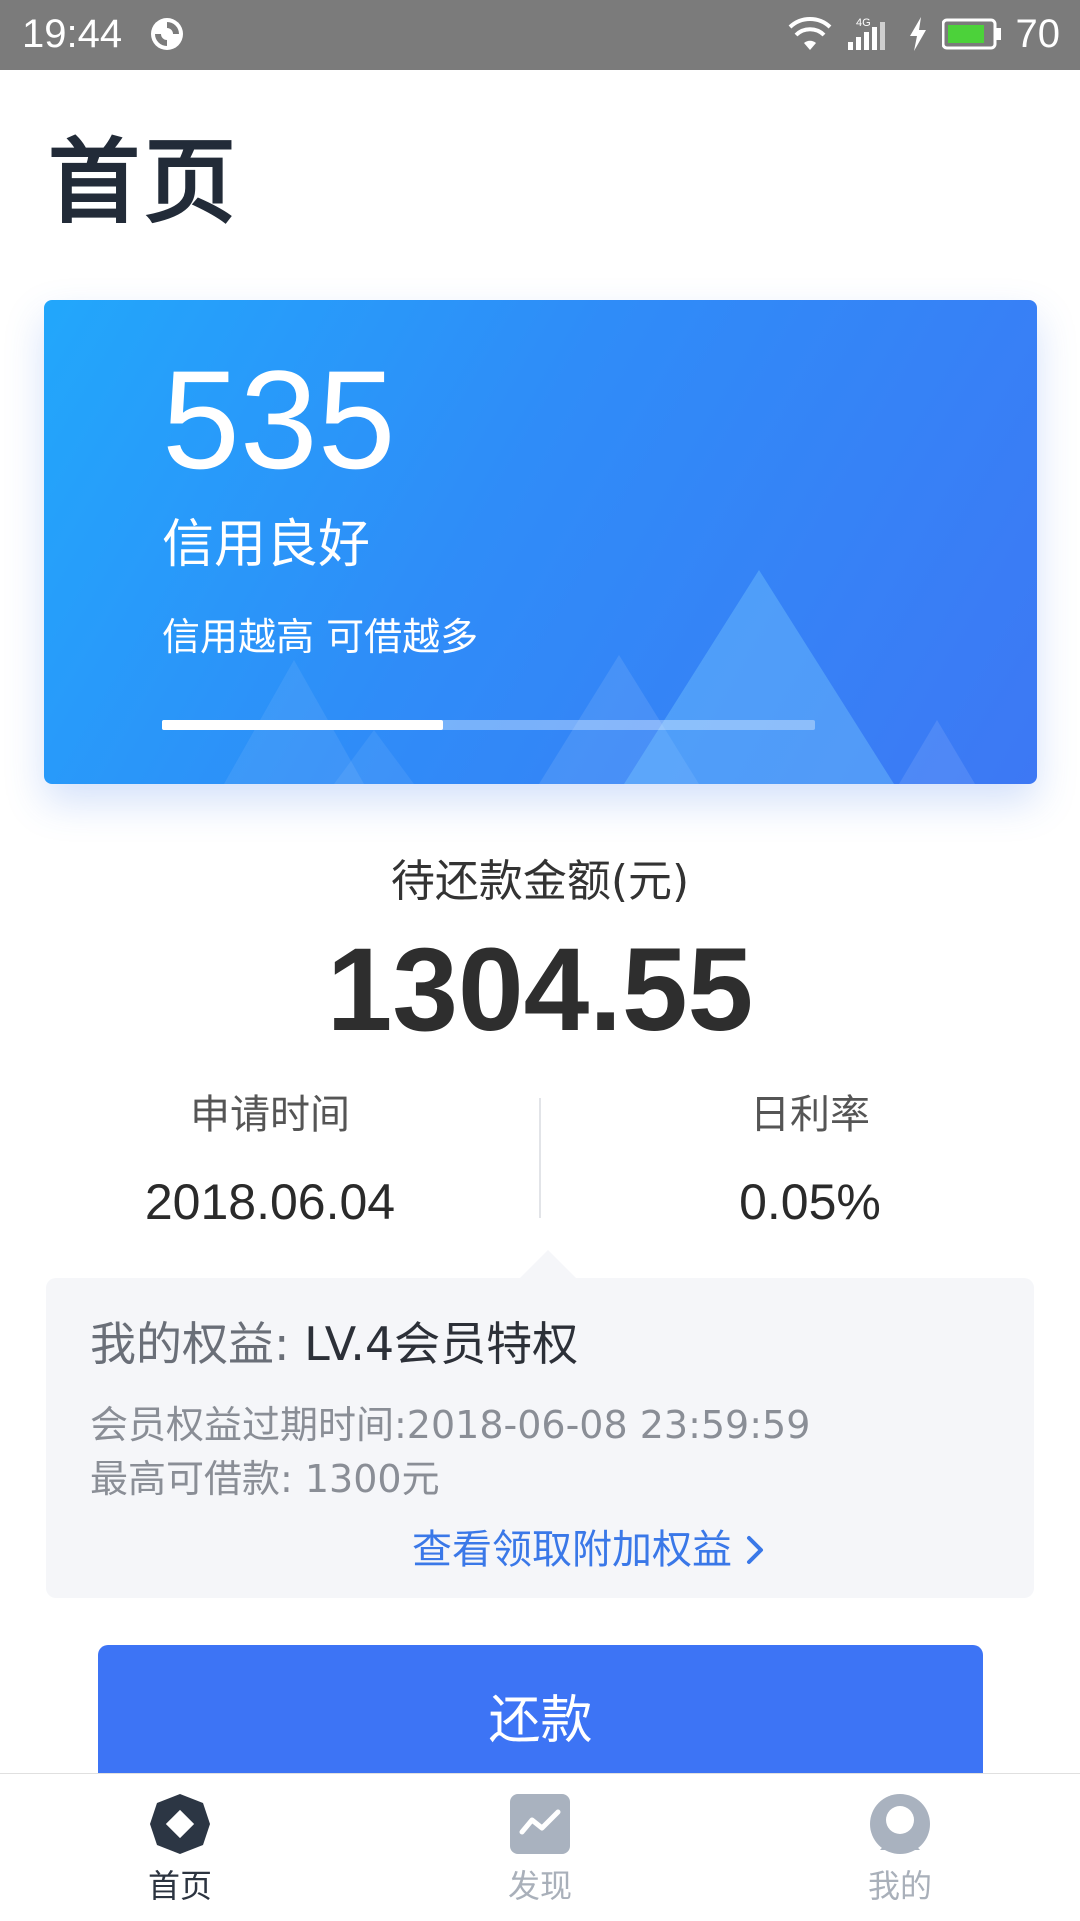 The height and width of the screenshot is (1921, 1080). Describe the element at coordinates (548, 1264) in the screenshot. I see `benefit-pointer` at that location.